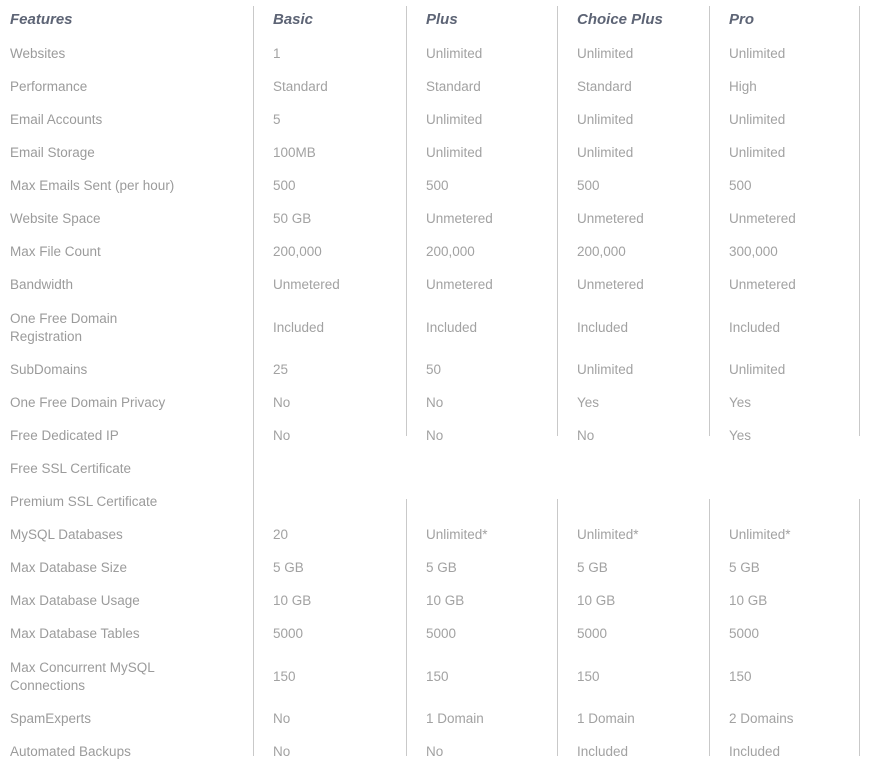 The image size is (873, 769). What do you see at coordinates (620, 19) in the screenshot?
I see `column-header-choice-plus: Choice Plus` at bounding box center [620, 19].